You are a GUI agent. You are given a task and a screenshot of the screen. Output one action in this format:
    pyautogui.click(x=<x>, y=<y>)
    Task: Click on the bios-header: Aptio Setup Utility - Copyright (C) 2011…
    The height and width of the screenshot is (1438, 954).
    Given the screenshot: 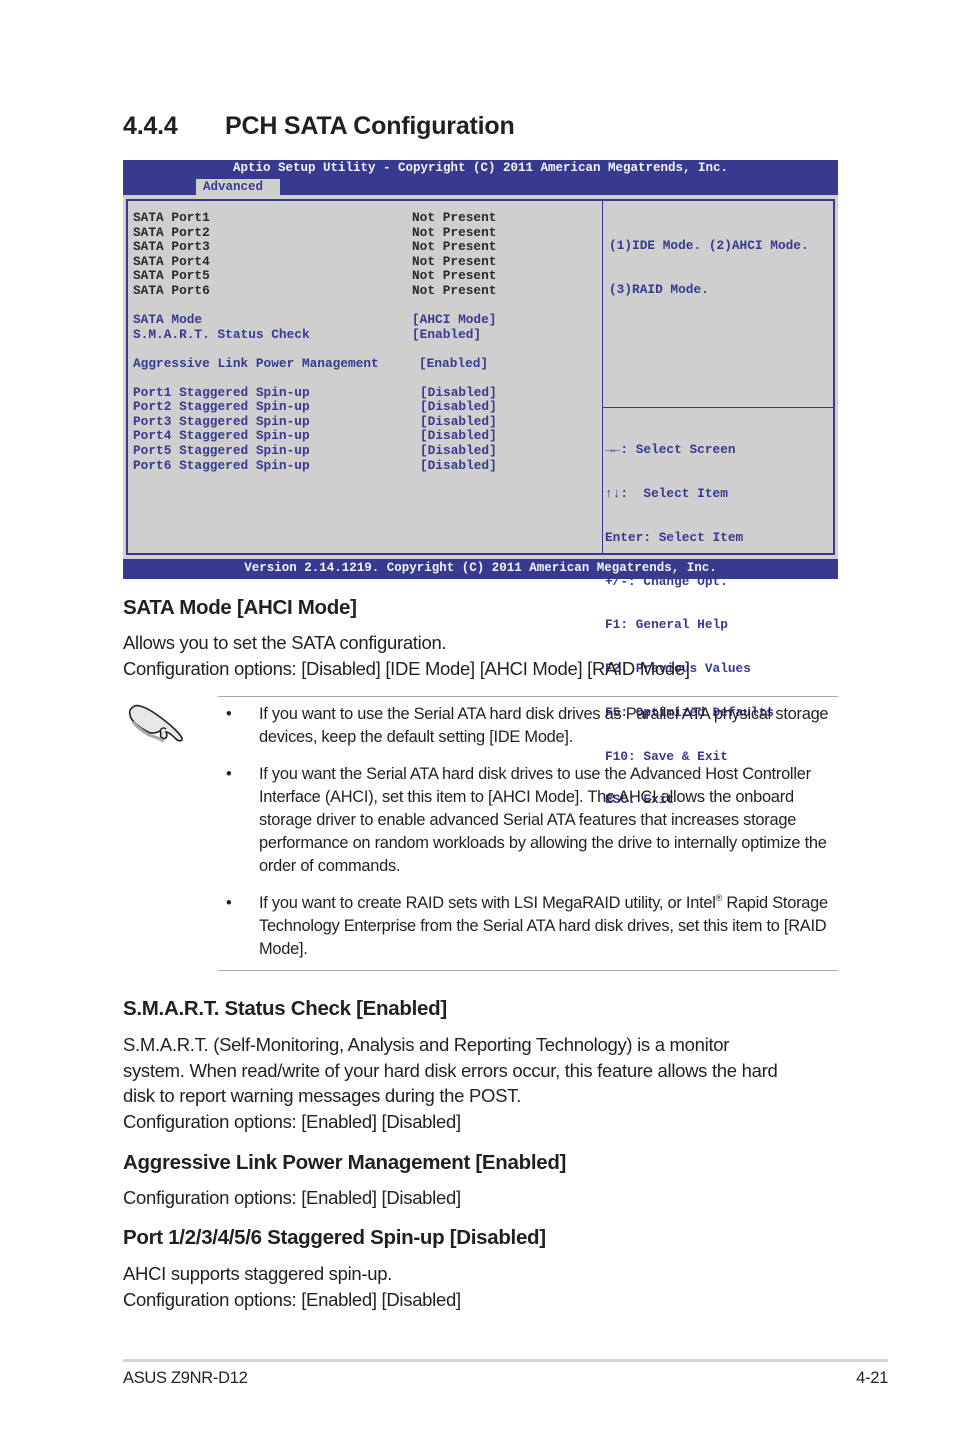 What is the action you would take?
    pyautogui.click(x=480, y=177)
    